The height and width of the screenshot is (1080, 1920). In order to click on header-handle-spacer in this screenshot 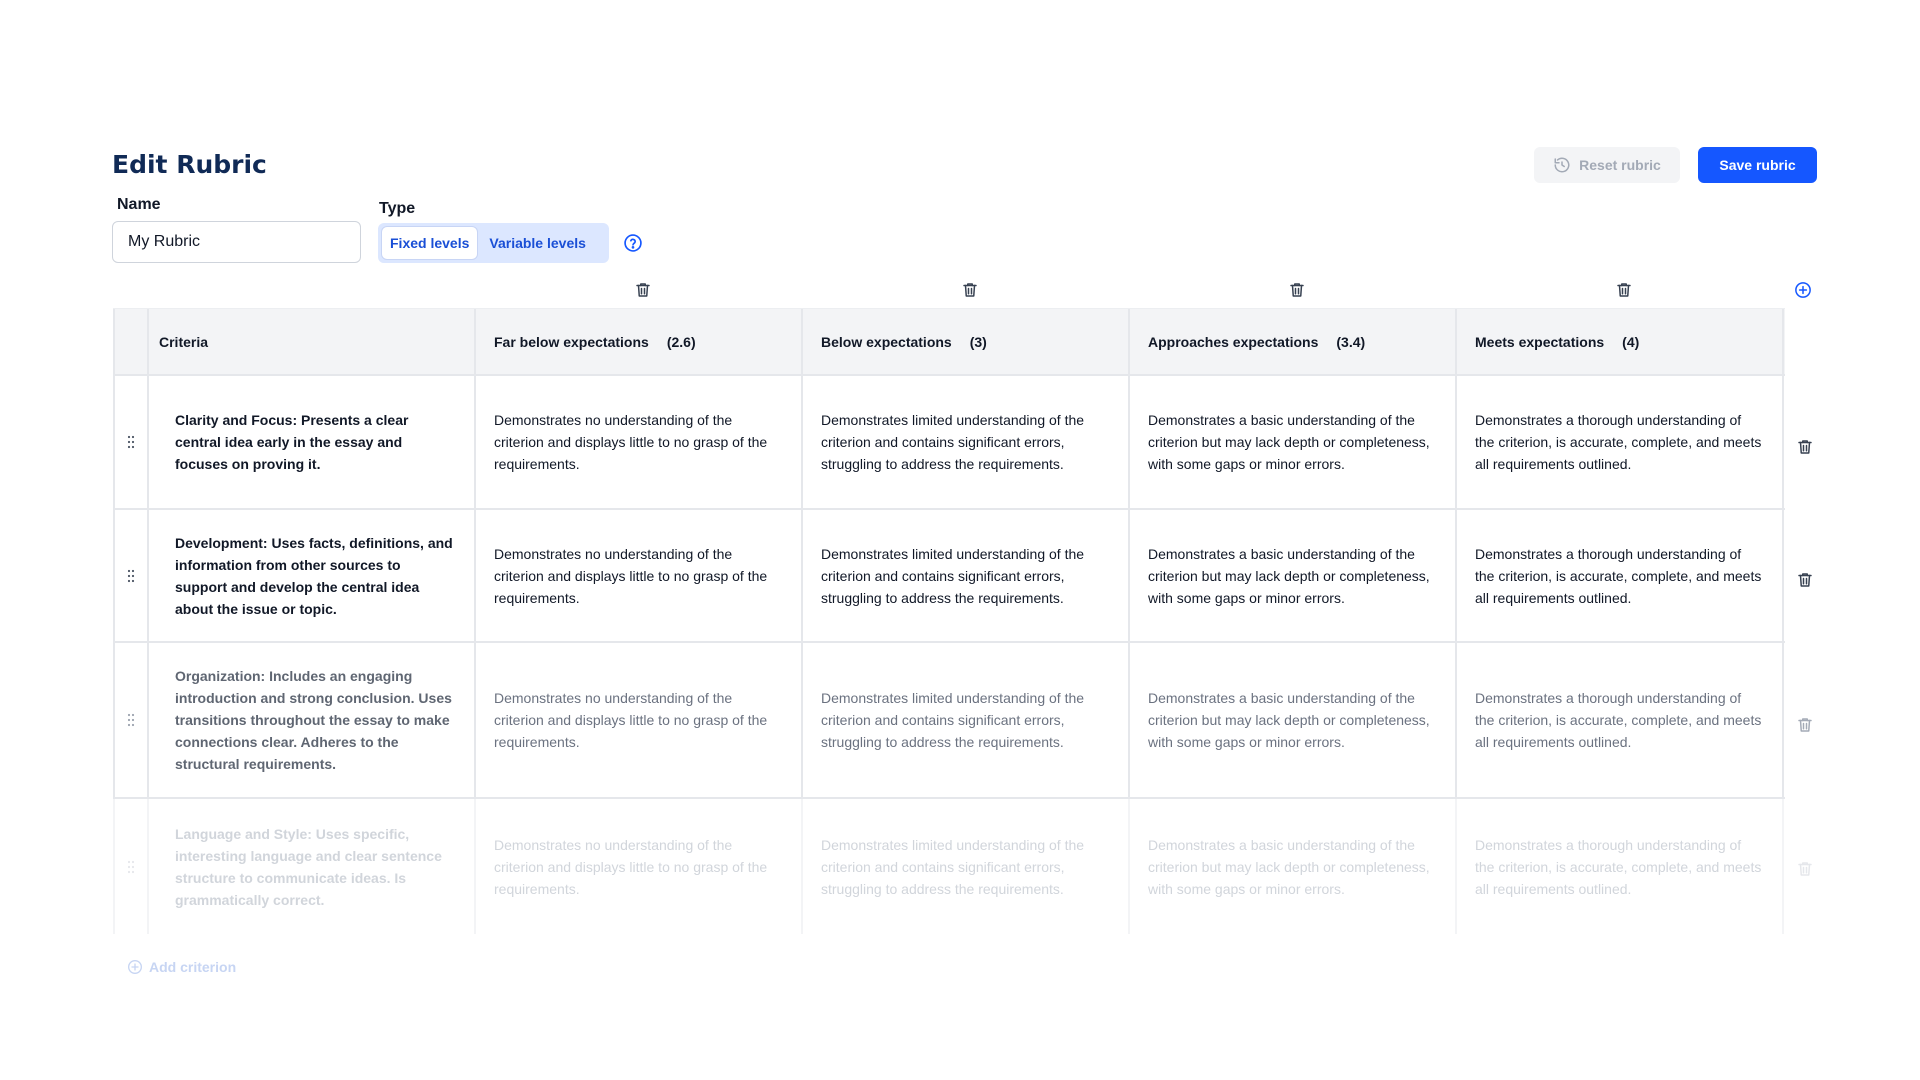, I will do `click(131, 341)`.